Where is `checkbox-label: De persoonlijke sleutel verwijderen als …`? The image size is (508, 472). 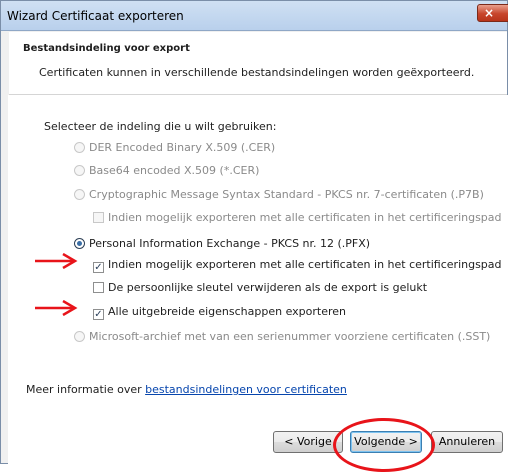
checkbox-label: De persoonlijke sleutel verwijderen als … is located at coordinates (268, 287).